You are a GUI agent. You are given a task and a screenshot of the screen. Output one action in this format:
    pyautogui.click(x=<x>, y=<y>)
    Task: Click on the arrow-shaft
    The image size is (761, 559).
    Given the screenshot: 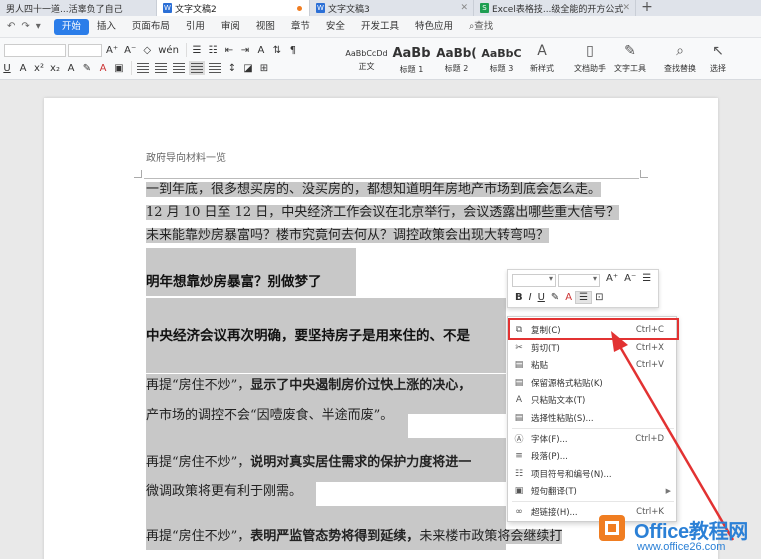 What is the action you would take?
    pyautogui.click(x=676, y=442)
    